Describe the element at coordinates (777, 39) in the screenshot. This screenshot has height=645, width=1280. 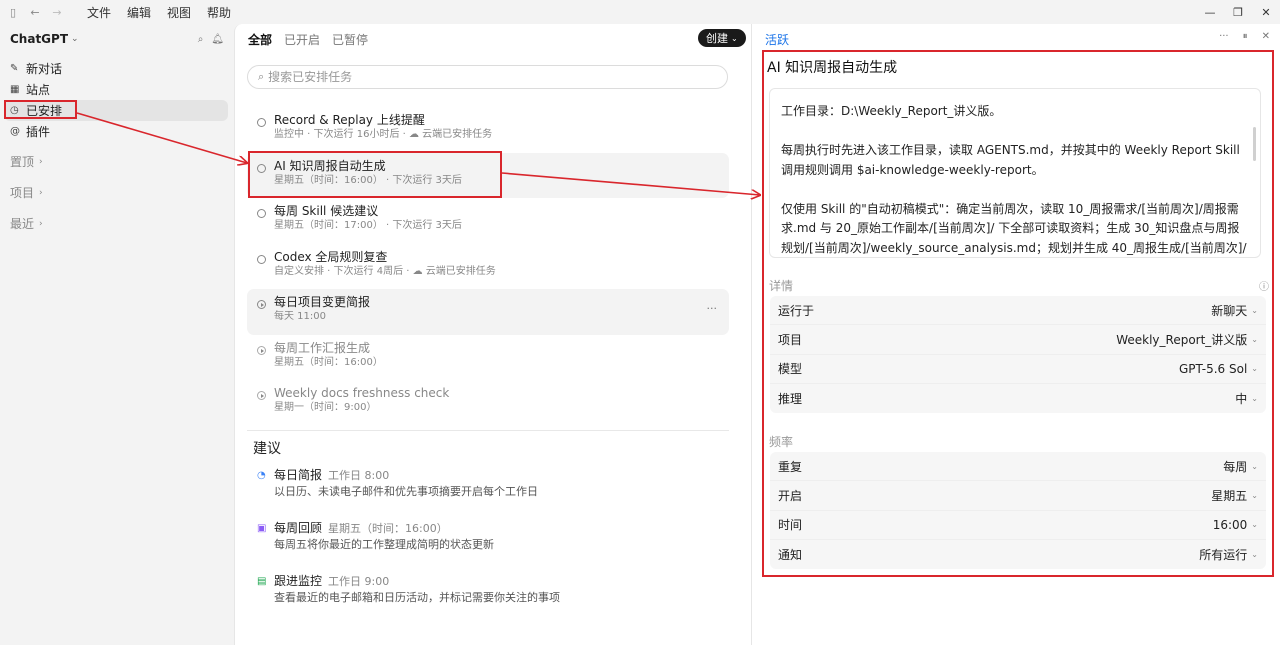
I see `tab-active: 活跃` at that location.